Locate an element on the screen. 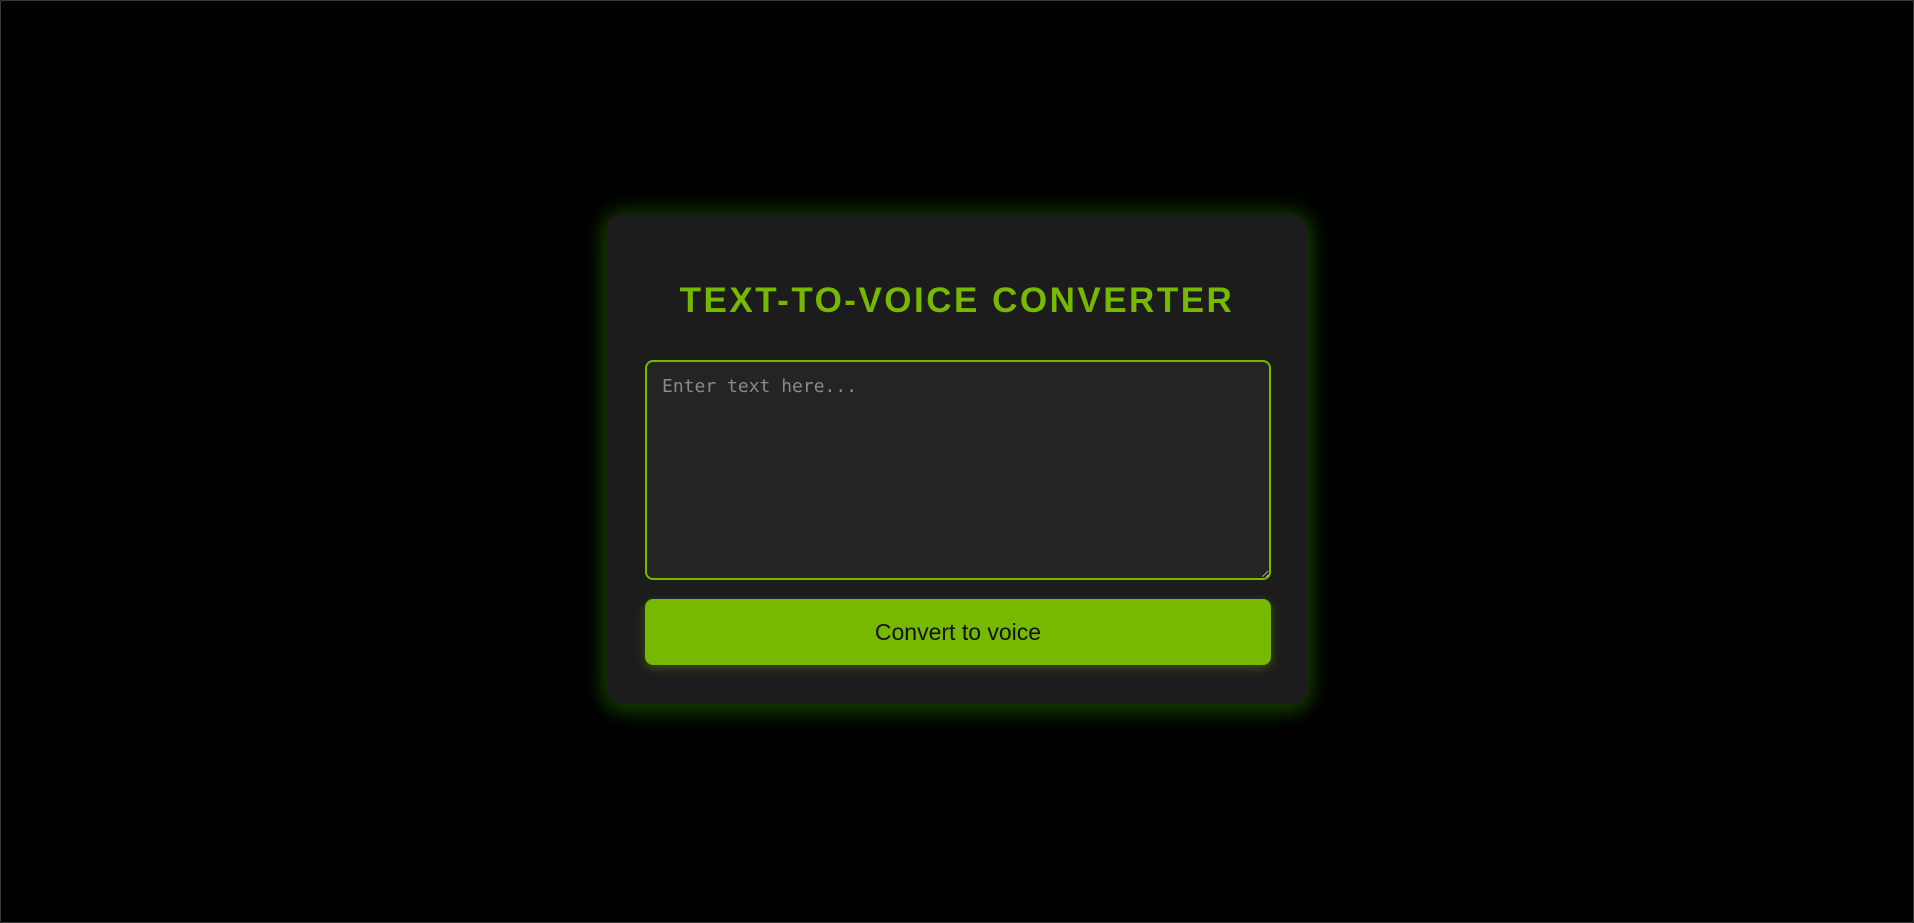 The image size is (1914, 923). page-title: TEXT-TO-VOICE CONVERTER is located at coordinates (957, 300).